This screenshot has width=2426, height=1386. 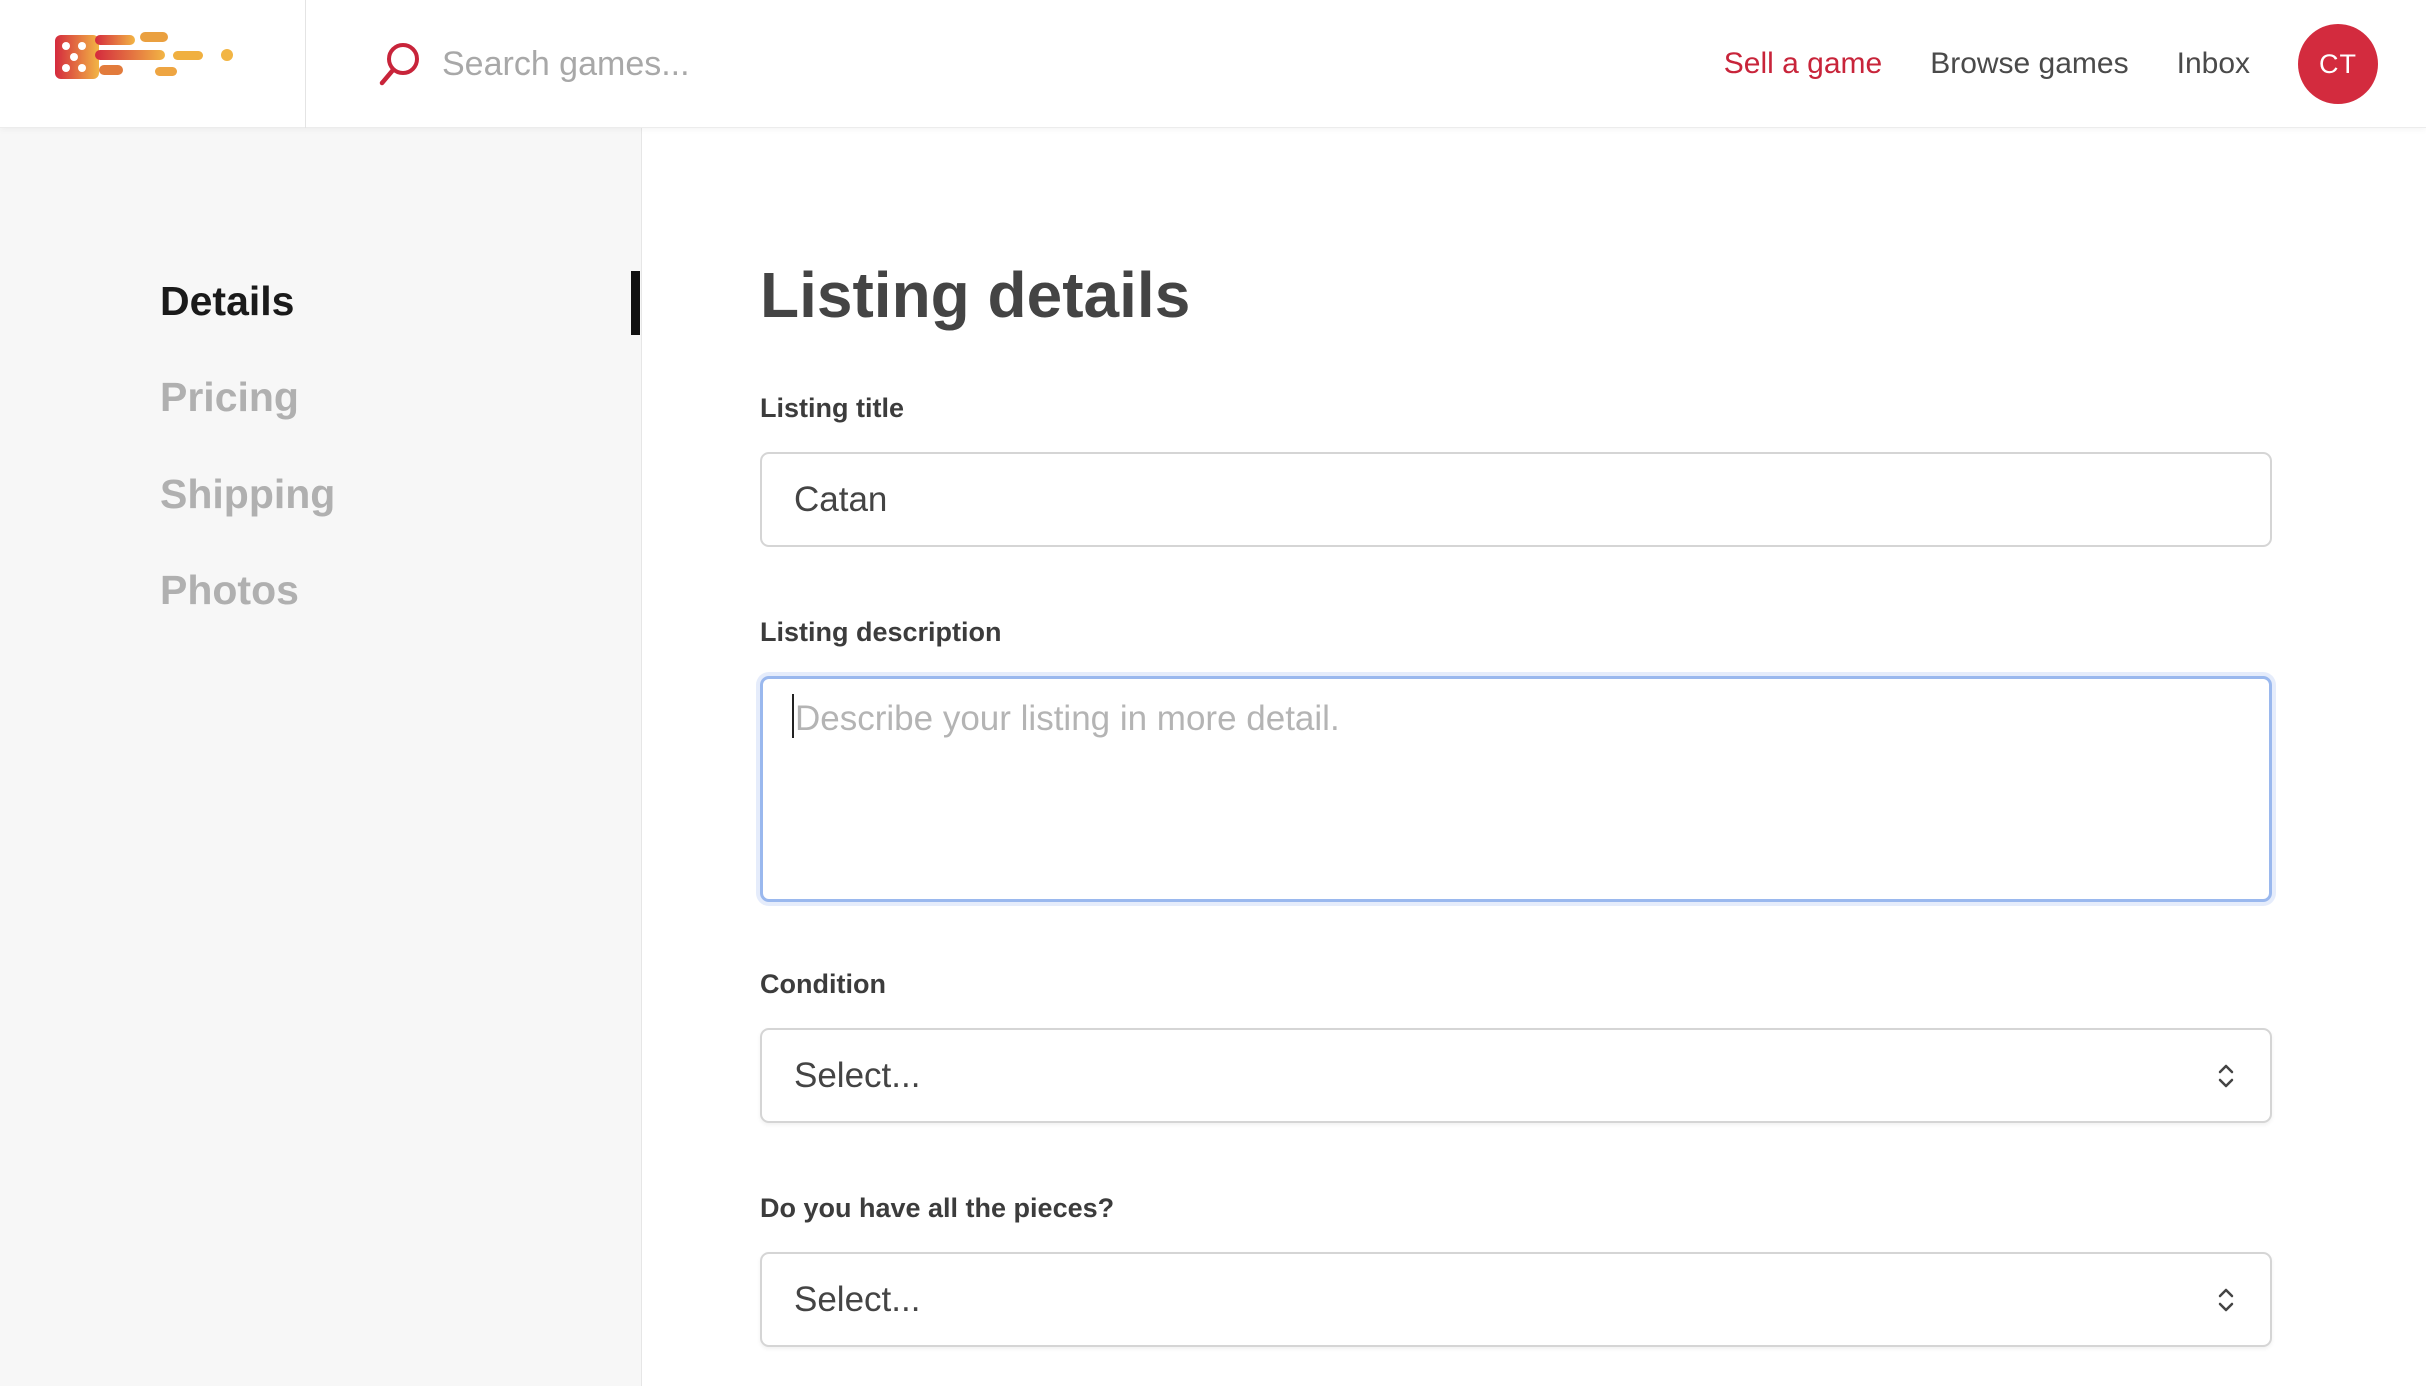 I want to click on avatar: CT, so click(x=2338, y=64).